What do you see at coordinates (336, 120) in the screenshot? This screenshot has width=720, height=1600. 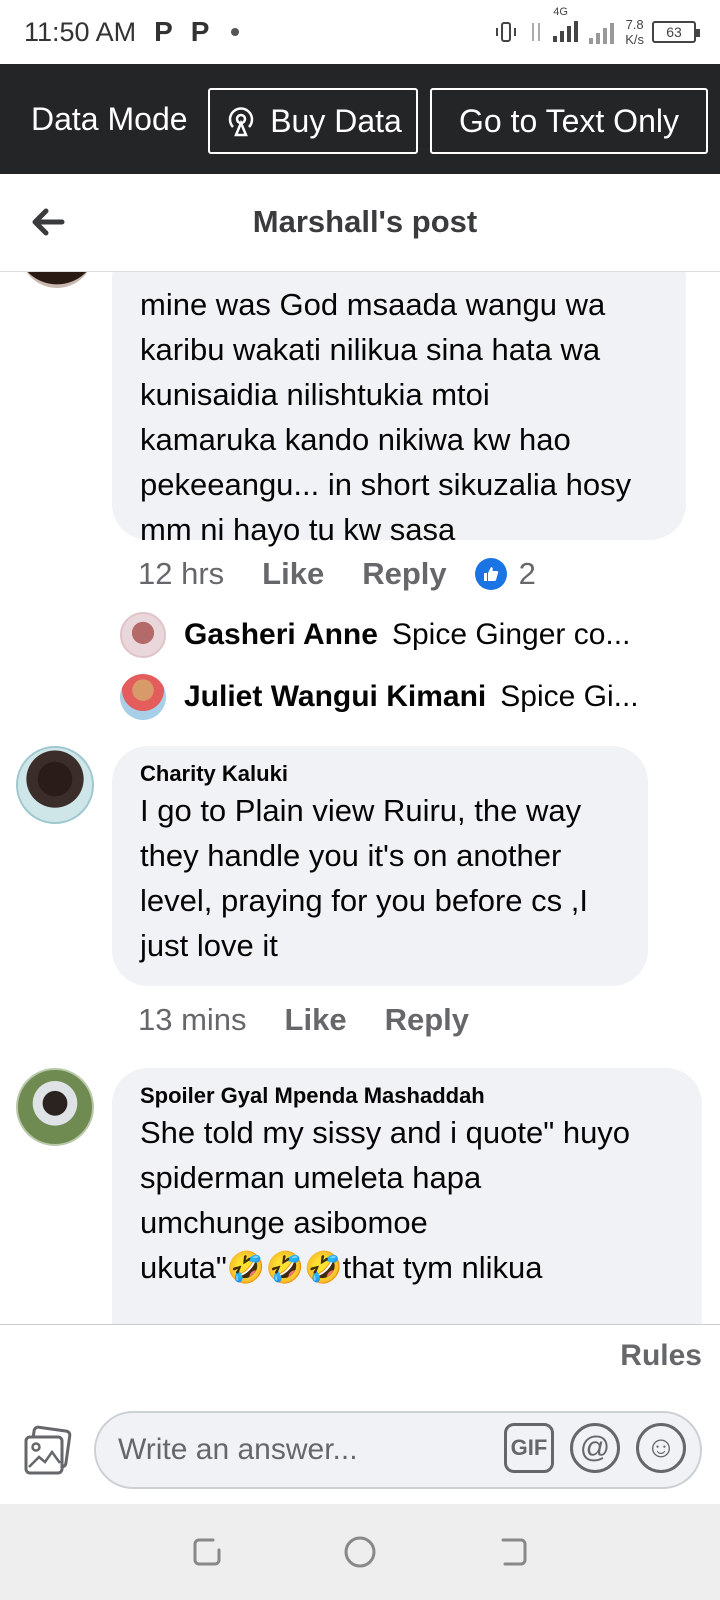 I see `buy-data-label: Buy Data` at bounding box center [336, 120].